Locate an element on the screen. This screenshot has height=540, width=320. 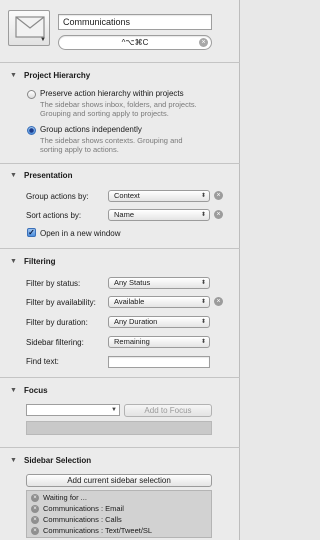
group-actions-popup: Context ⬍ is located at coordinates (159, 196).